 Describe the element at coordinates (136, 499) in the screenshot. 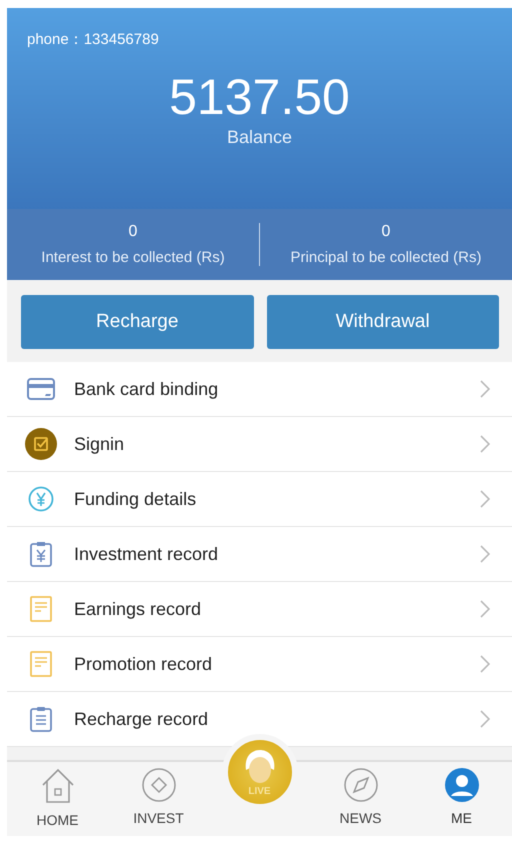

I see `menu-label: Funding details` at that location.